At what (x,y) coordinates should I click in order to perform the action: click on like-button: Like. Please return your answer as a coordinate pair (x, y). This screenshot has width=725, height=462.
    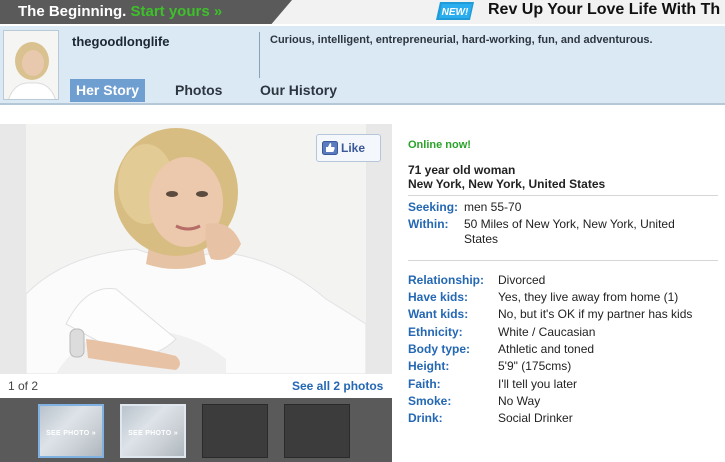
    Looking at the image, I should click on (348, 148).